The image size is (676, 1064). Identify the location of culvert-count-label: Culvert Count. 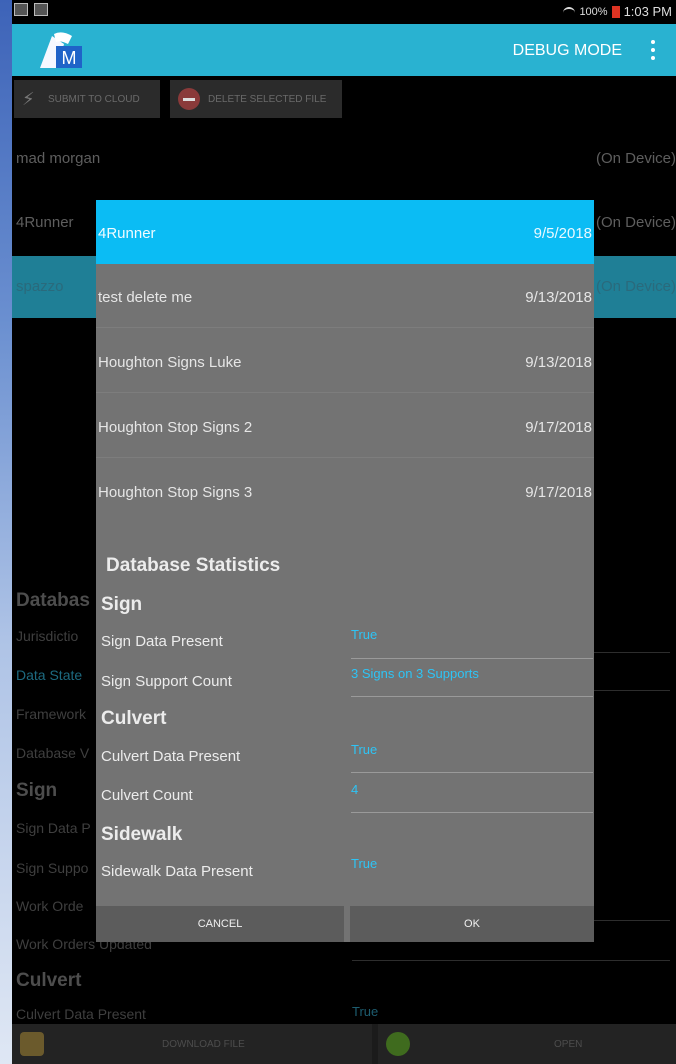
(147, 795).